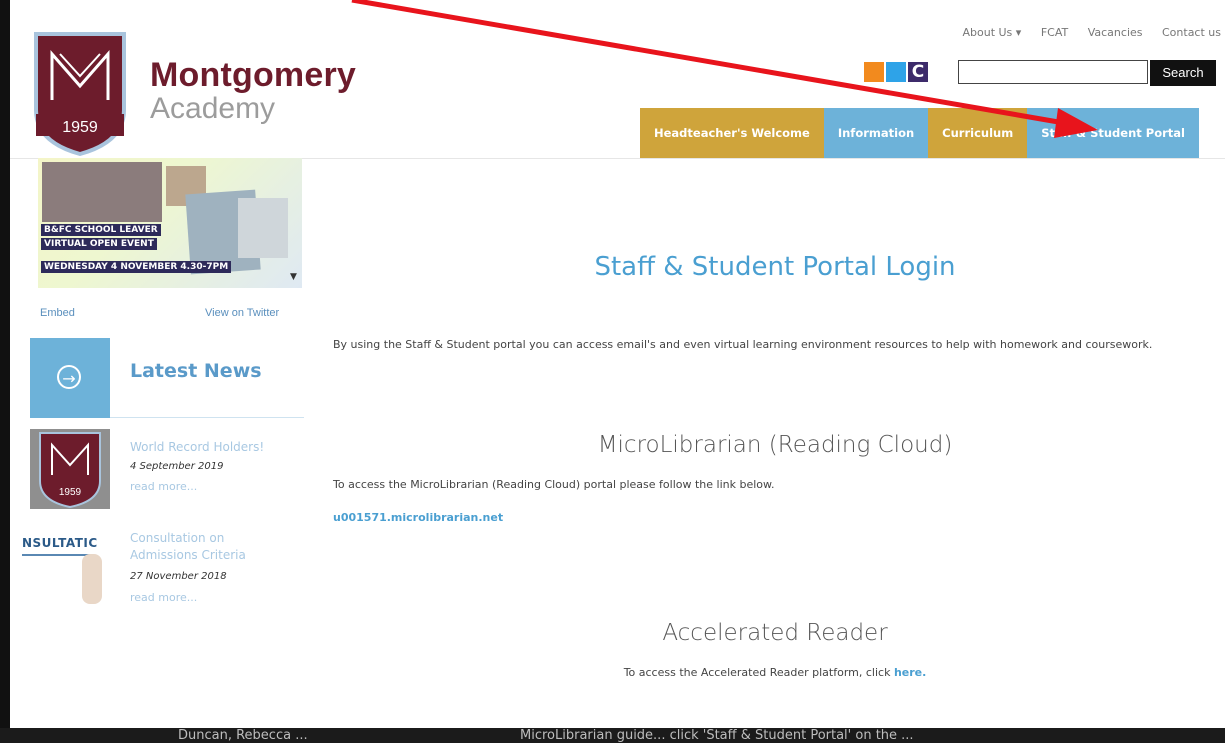 The height and width of the screenshot is (743, 1225). Describe the element at coordinates (910, 672) in the screenshot. I see `accelerated-reader-here-link: here.` at that location.